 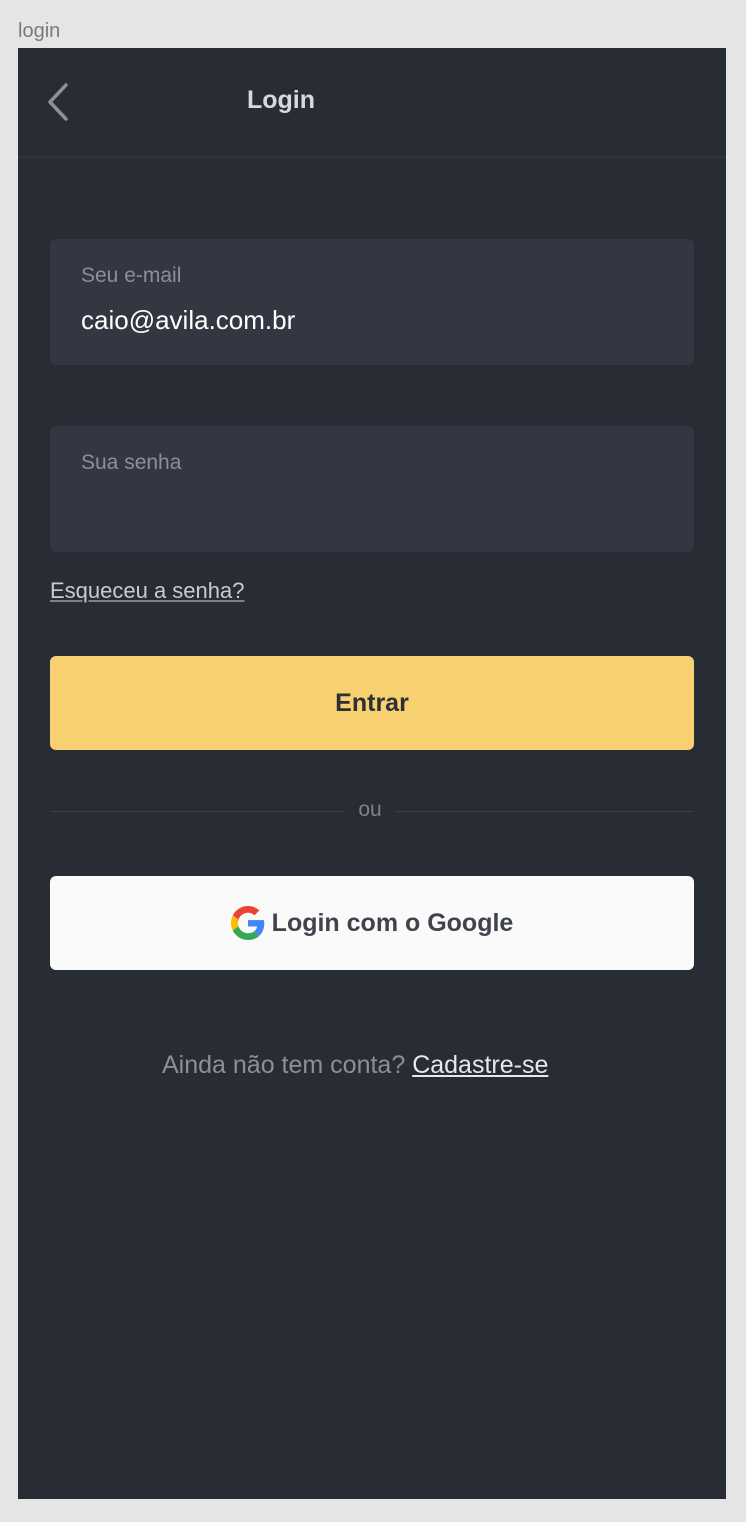 I want to click on forgot-password-link: Esqueceu a senha?, so click(x=147, y=591).